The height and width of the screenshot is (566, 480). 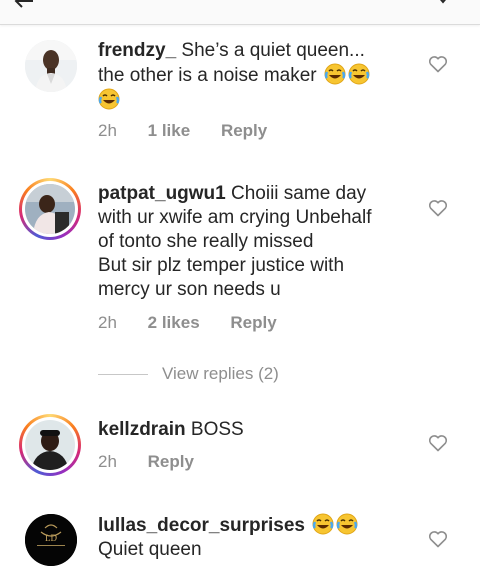 What do you see at coordinates (235, 217) in the screenshot?
I see `comment-body-line: with ur xwife am crying Unbehalf` at bounding box center [235, 217].